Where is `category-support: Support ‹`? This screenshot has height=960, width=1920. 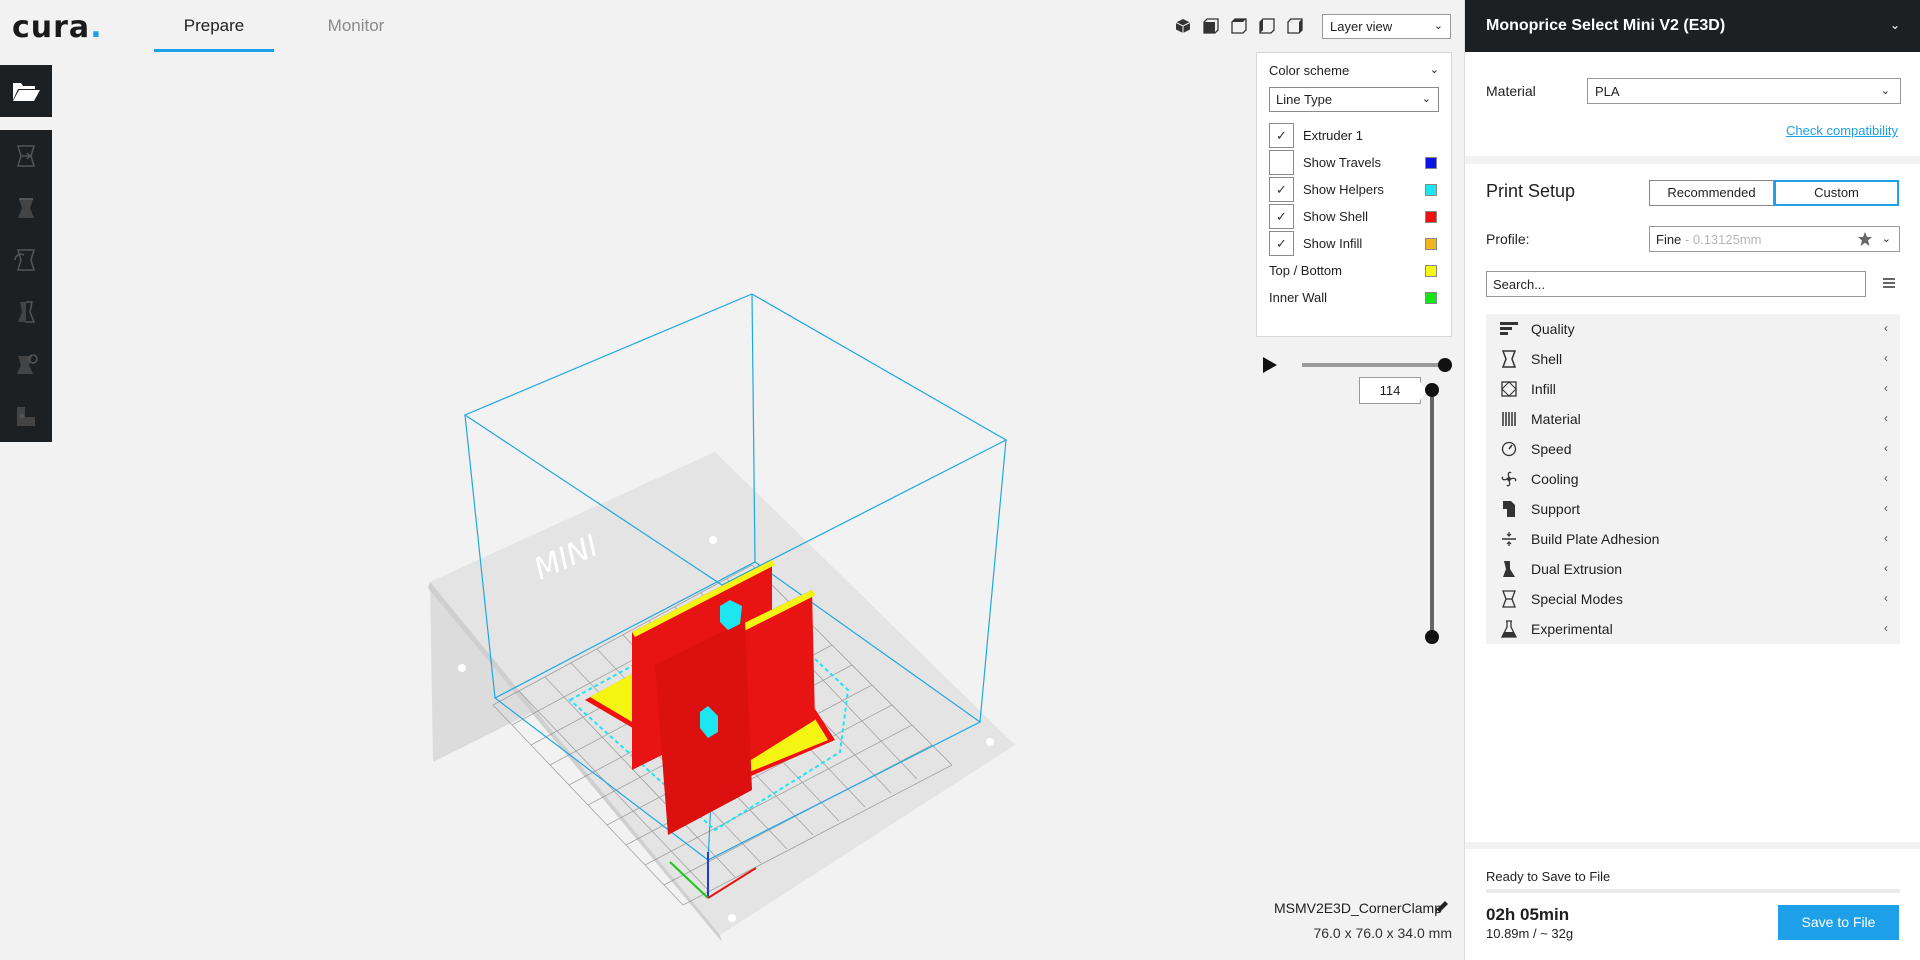 category-support: Support ‹ is located at coordinates (1693, 509).